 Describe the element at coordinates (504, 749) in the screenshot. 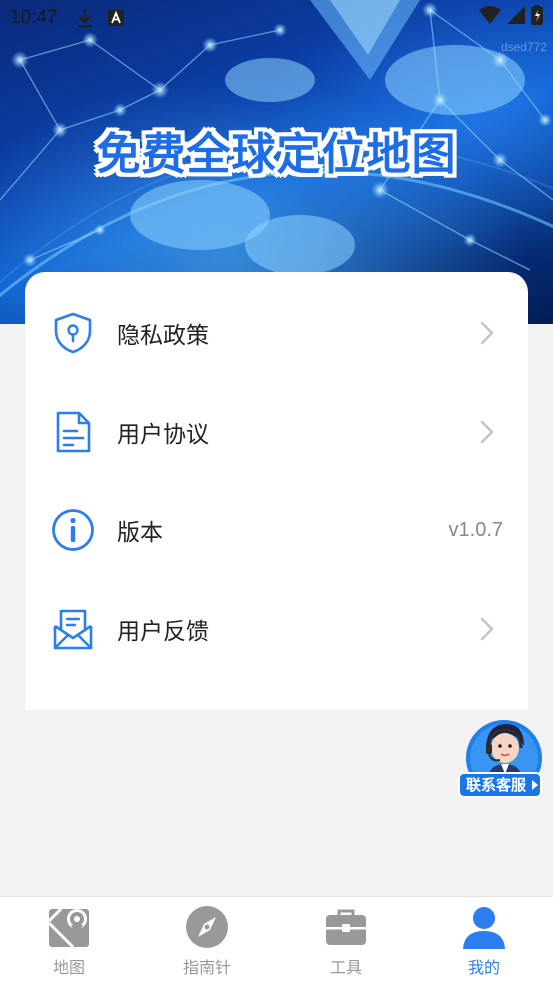

I see `customer-service-avatar-icon` at that location.